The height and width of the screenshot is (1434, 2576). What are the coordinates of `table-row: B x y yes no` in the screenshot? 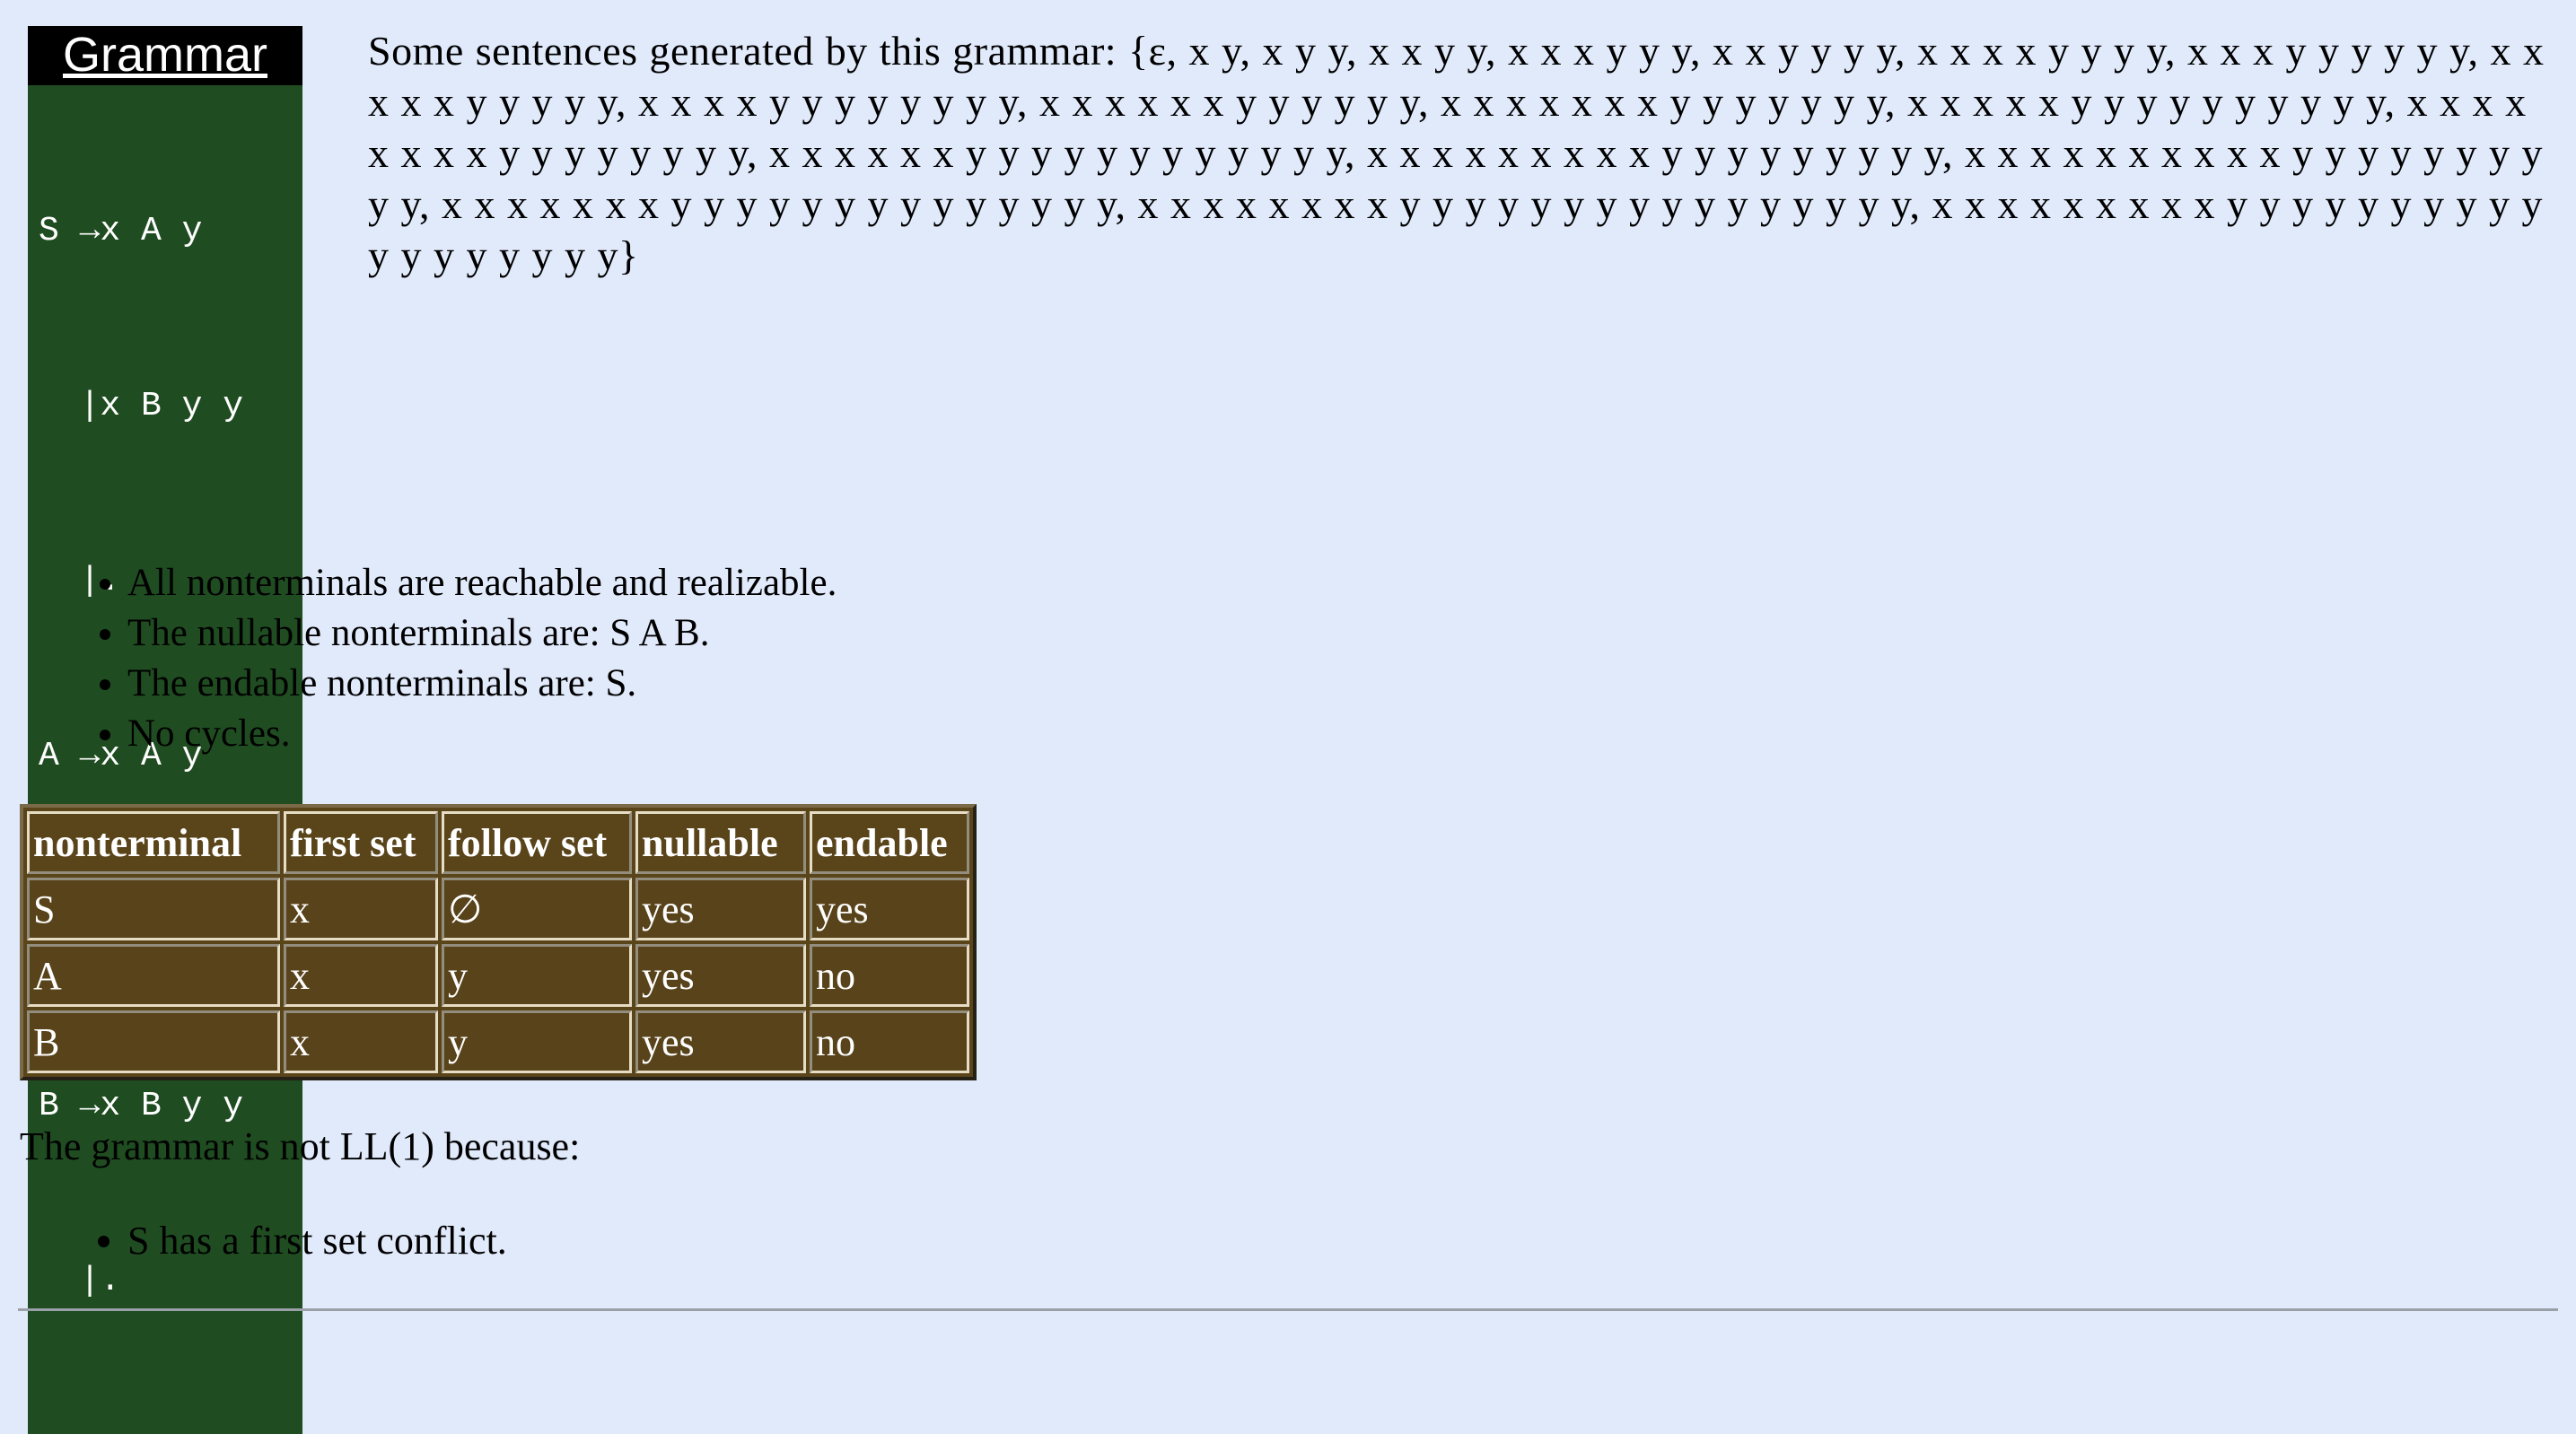 It's located at (498, 1041).